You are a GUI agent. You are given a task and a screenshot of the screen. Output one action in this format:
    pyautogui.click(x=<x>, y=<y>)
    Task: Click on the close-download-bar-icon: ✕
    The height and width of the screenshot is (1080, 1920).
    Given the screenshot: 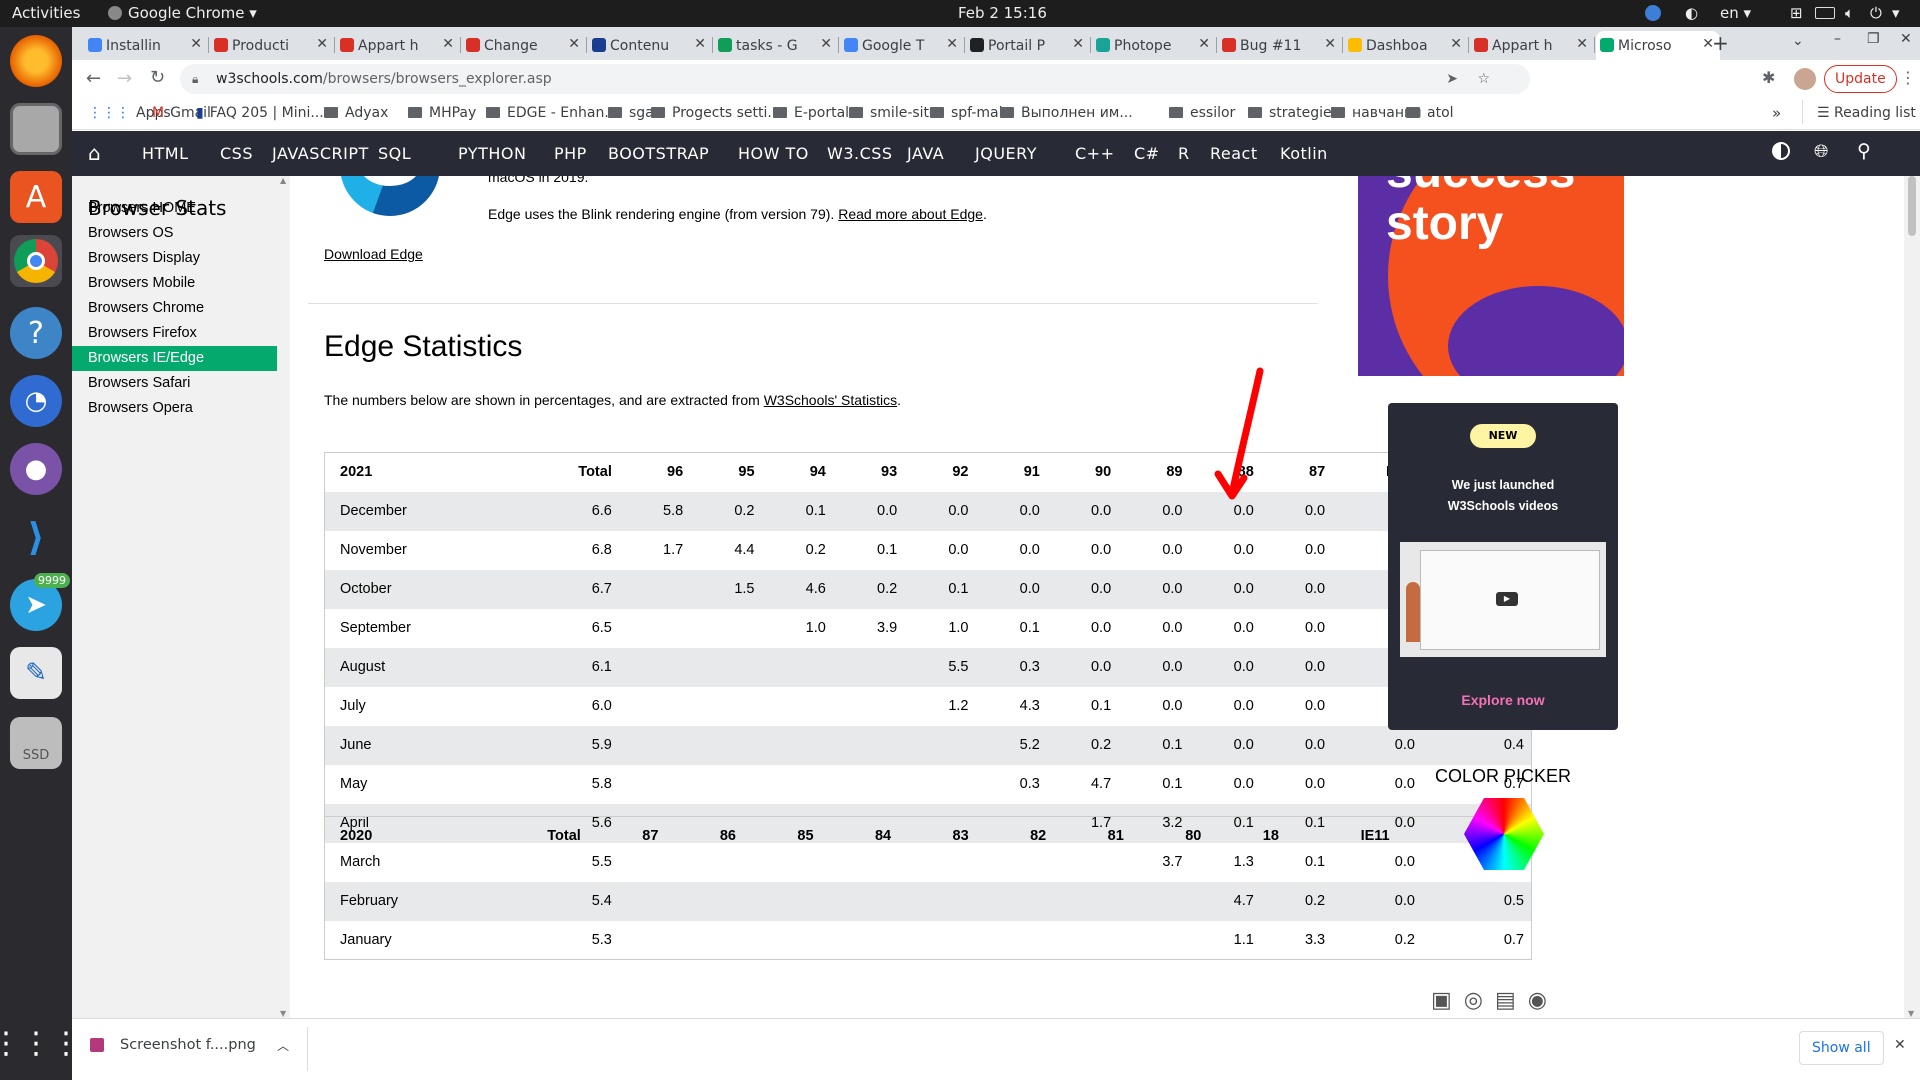 What is the action you would take?
    pyautogui.click(x=1900, y=1045)
    